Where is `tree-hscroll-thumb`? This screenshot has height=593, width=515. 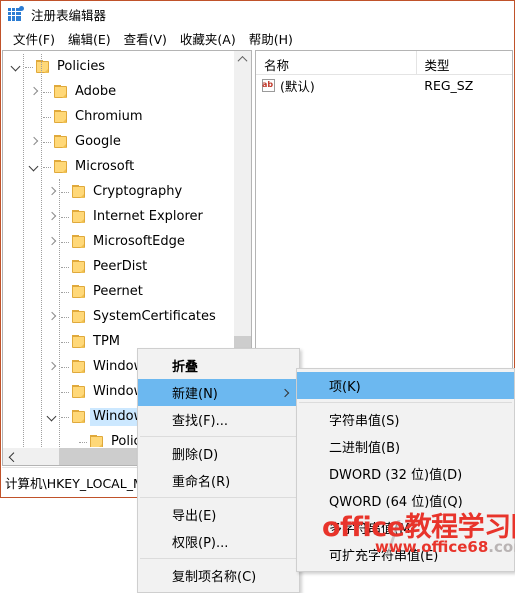
tree-hscroll-thumb is located at coordinates (98, 456).